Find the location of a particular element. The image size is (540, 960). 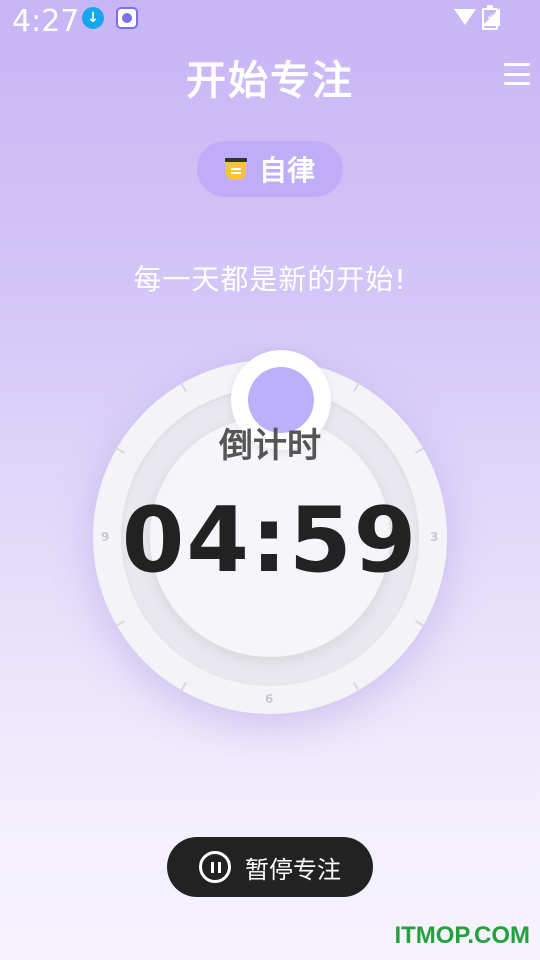

category-pill: 自律 is located at coordinates (270, 169).